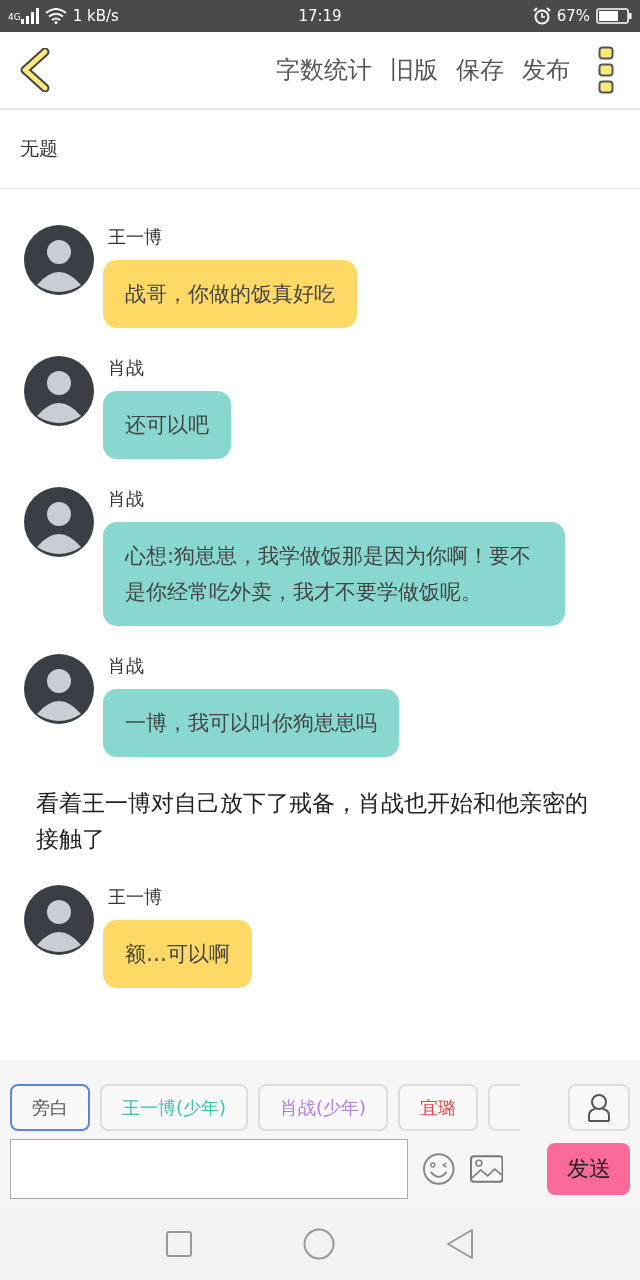  I want to click on character-button, so click(599, 1107).